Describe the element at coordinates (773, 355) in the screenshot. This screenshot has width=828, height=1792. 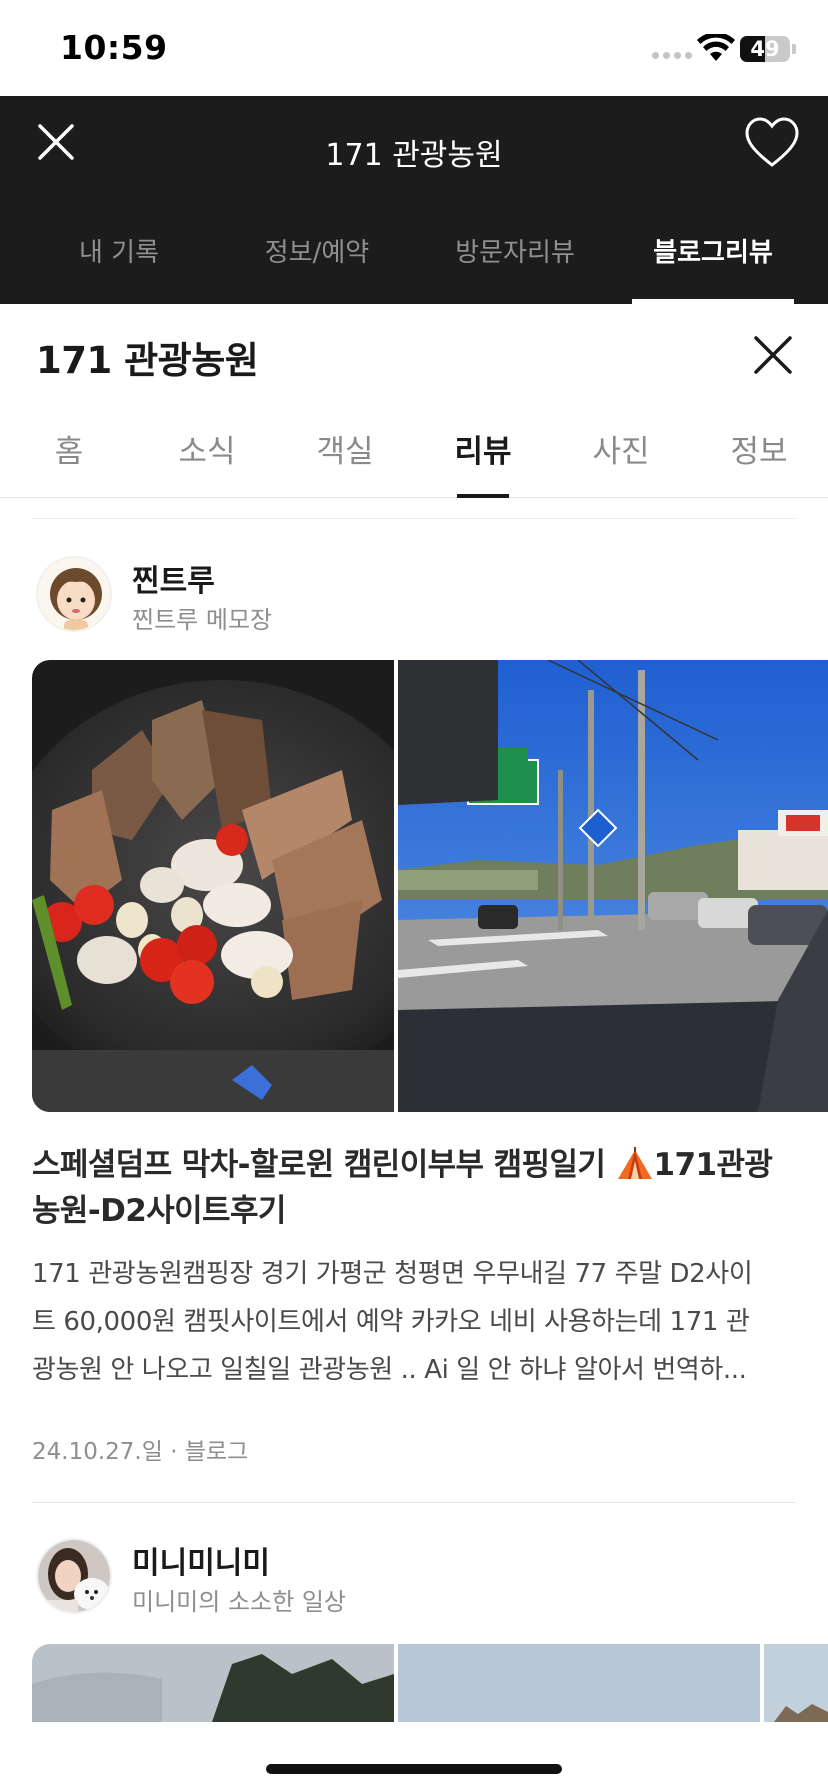
I see `close-icon` at that location.